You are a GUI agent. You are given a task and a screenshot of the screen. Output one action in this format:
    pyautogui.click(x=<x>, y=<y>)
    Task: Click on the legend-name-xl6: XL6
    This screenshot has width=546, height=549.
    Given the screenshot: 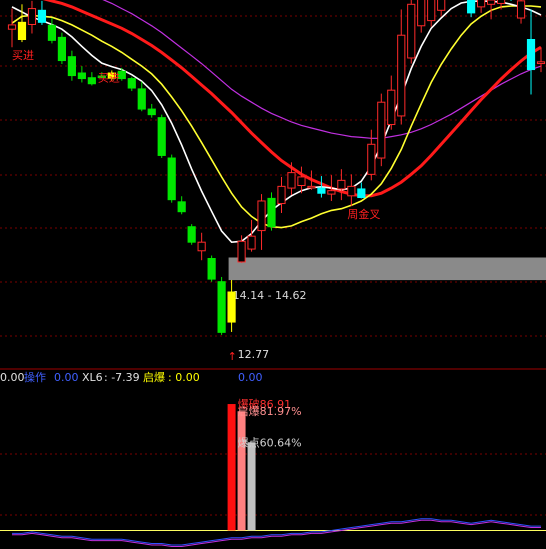 What is the action you would take?
    pyautogui.click(x=92, y=377)
    